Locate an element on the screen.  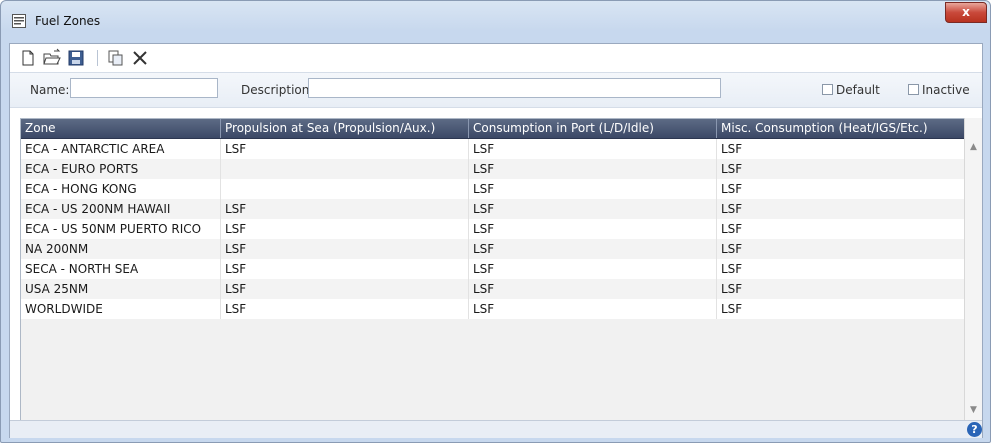
column-header-misc-consumption: Misc. Consumption (Heat/IGS/Etc.) is located at coordinates (842, 128).